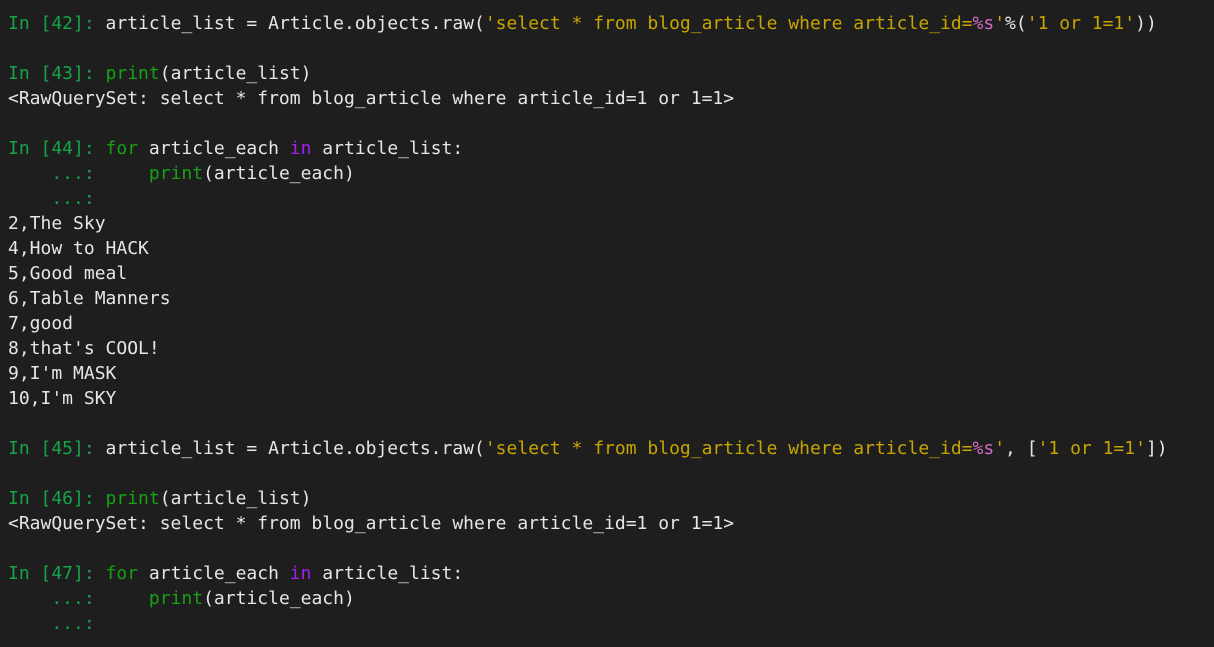  Describe the element at coordinates (68, 273) in the screenshot. I see `output-text: 5,Good meal` at that location.